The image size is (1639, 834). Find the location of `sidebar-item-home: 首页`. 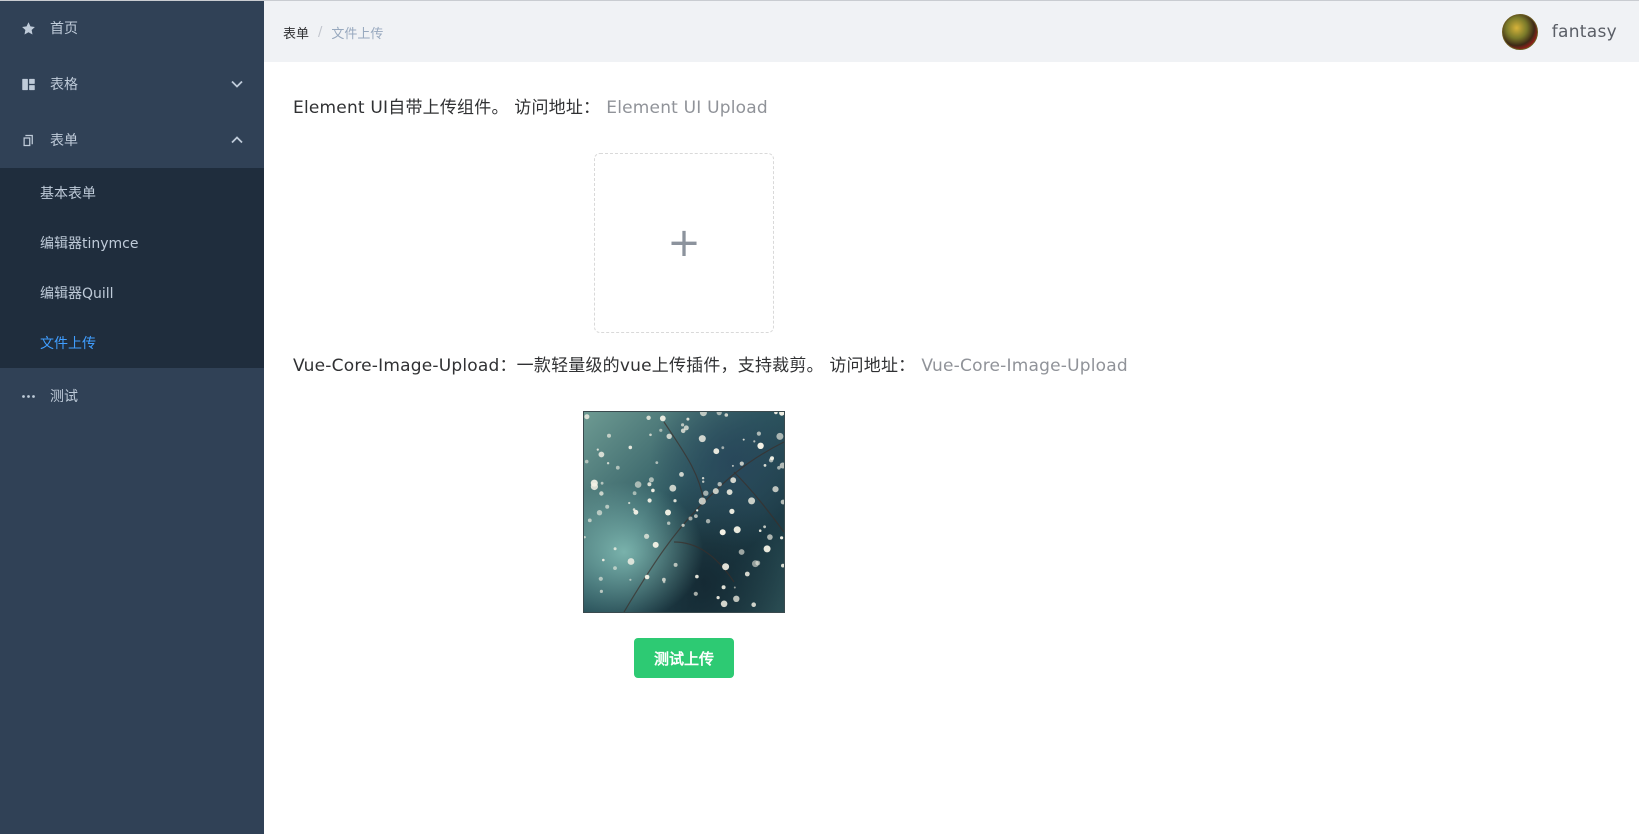

sidebar-item-home: 首页 is located at coordinates (132, 28).